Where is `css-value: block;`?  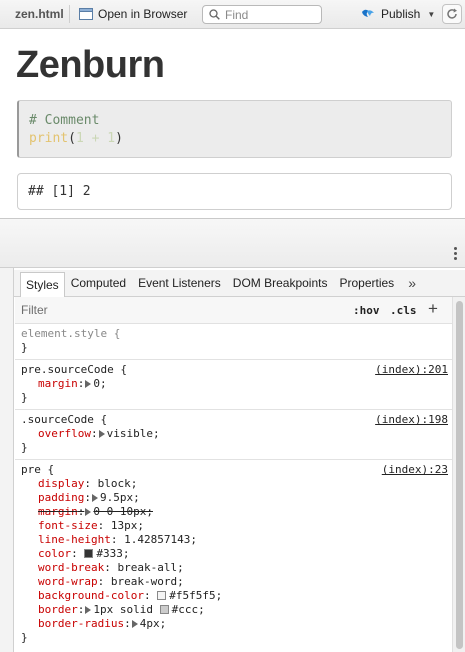 css-value: block; is located at coordinates (118, 483).